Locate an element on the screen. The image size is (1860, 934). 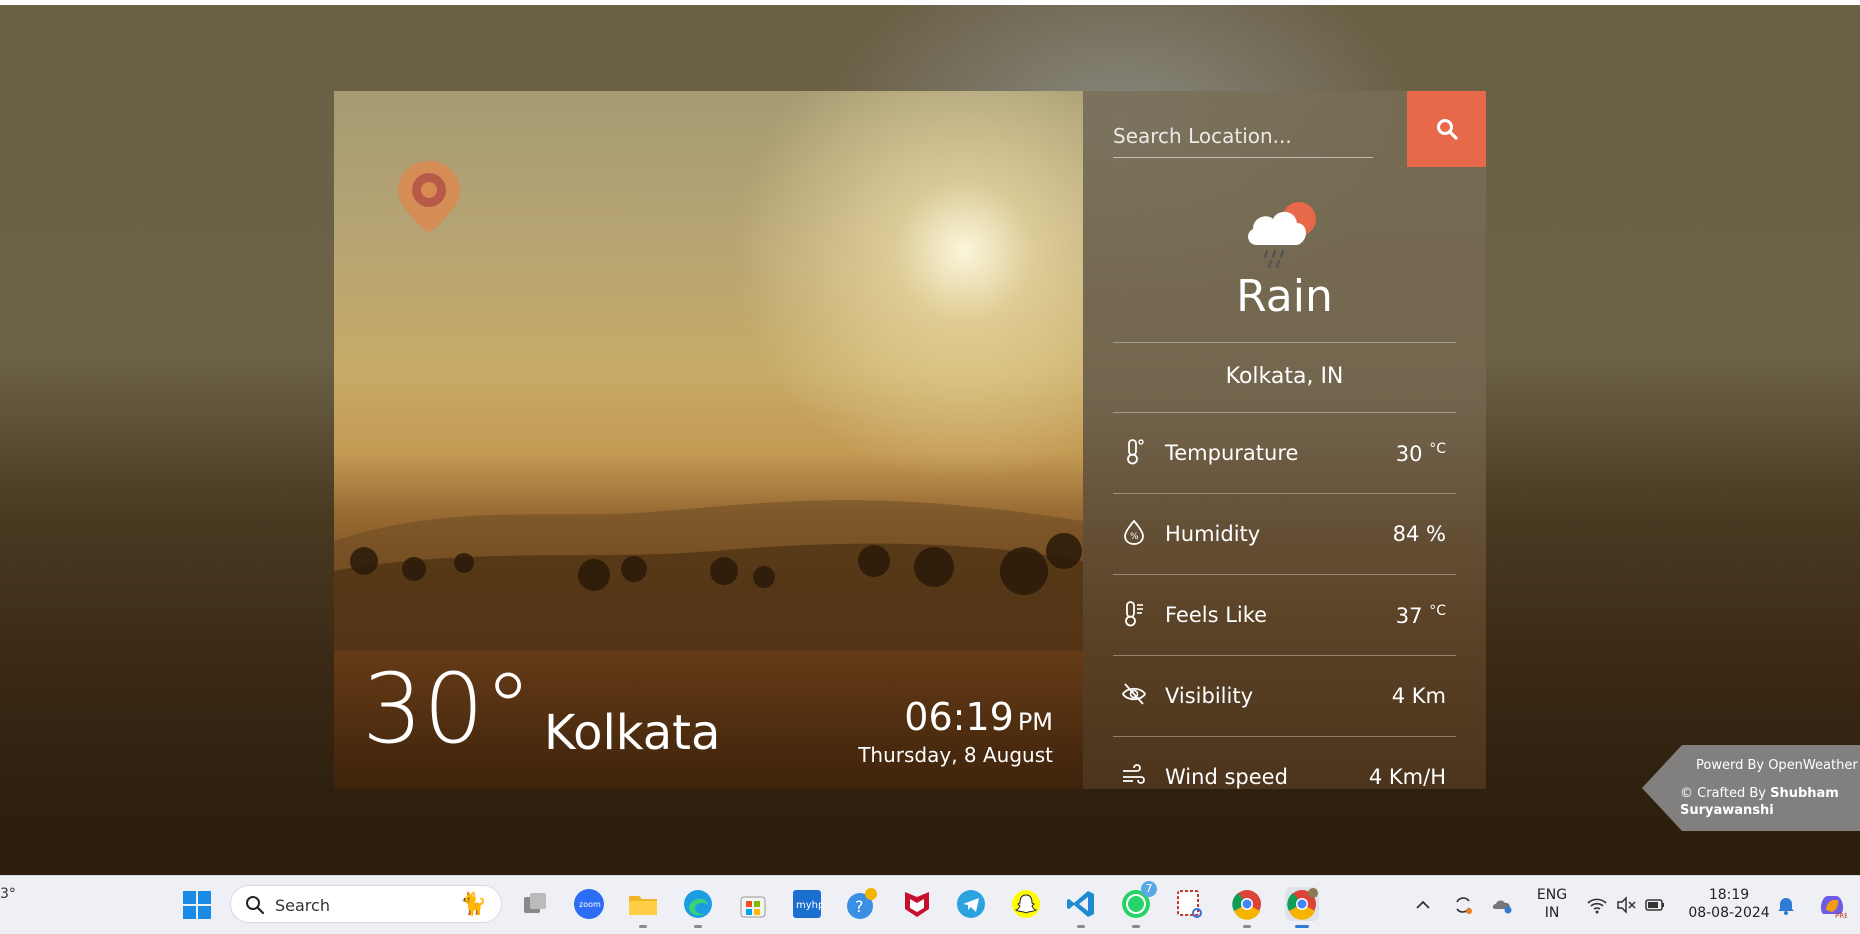
snipping-tool-icon is located at coordinates (1190, 904).